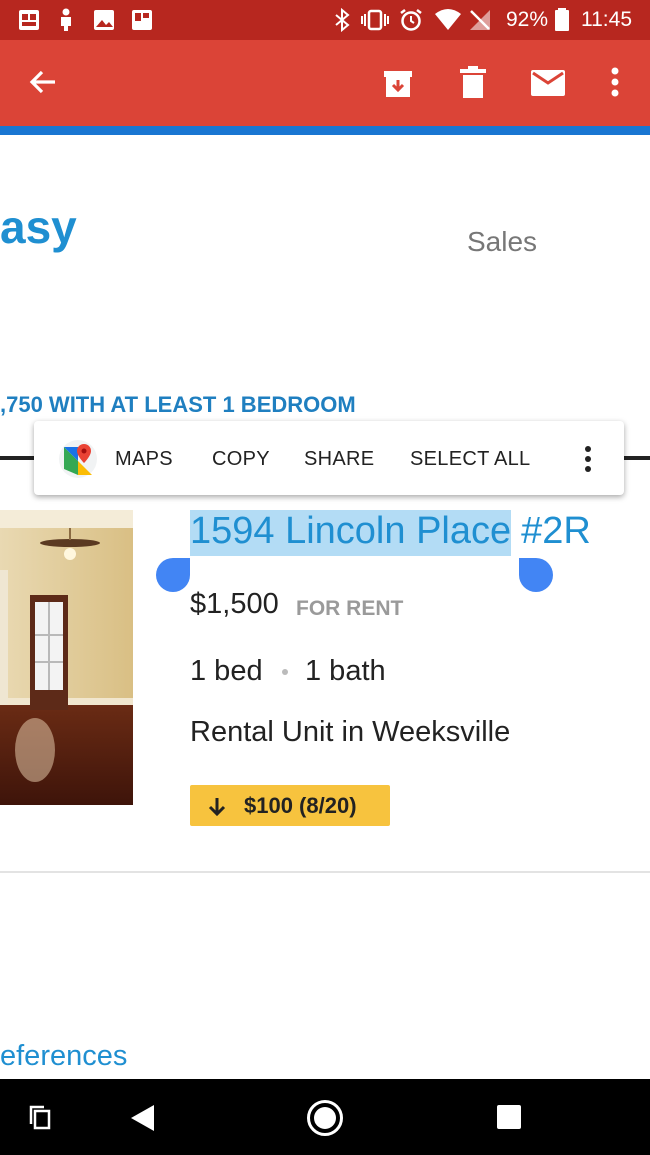 The image size is (650, 1155). Describe the element at coordinates (325, 130) in the screenshot. I see `brand-stripe` at that location.